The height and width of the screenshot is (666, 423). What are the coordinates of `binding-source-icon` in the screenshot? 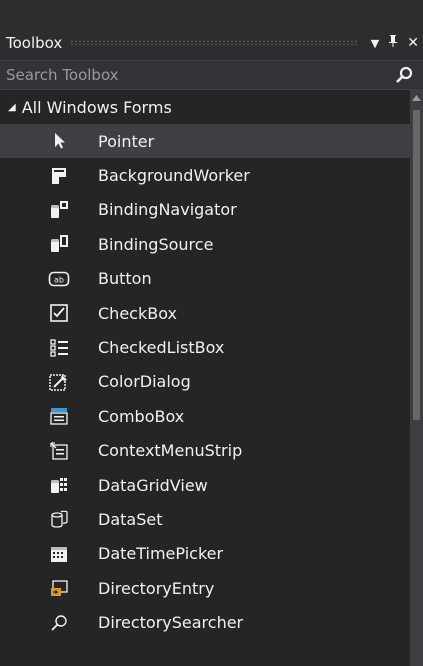 It's located at (59, 244).